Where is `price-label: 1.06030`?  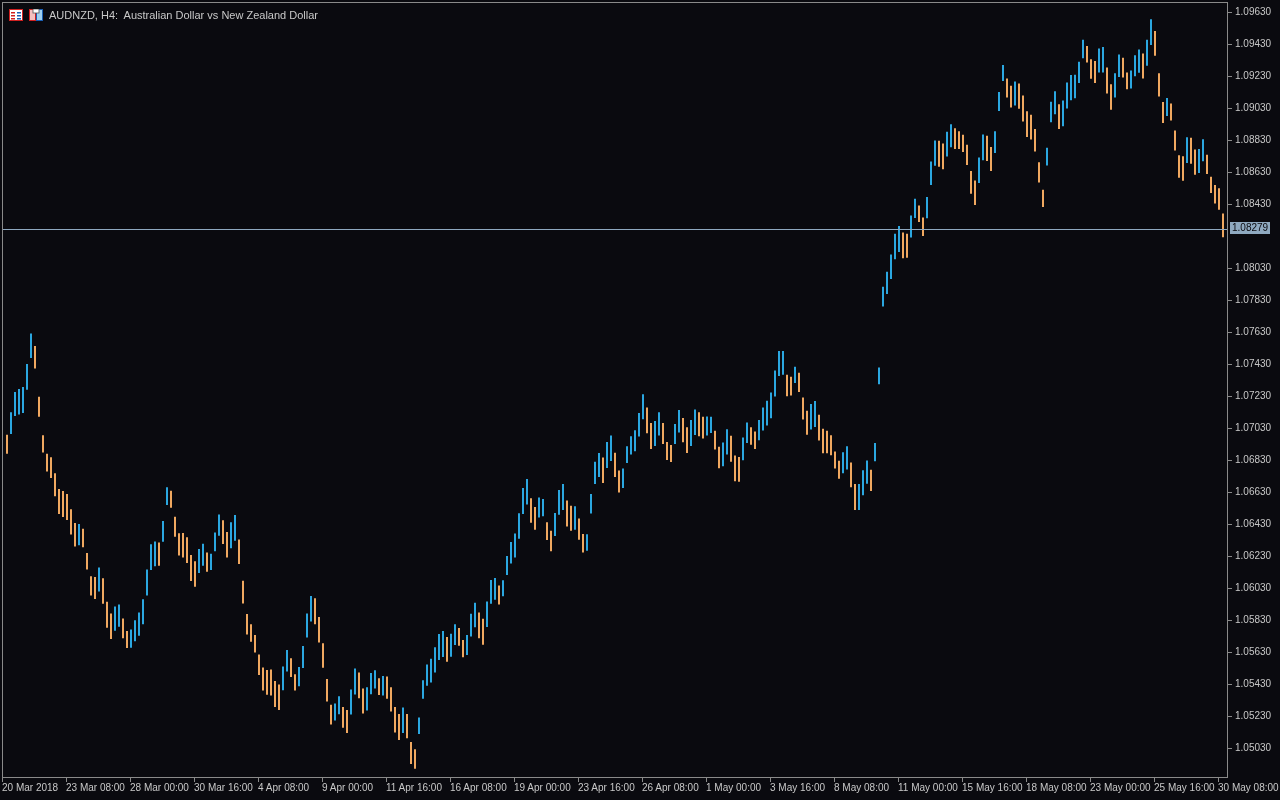 price-label: 1.06030 is located at coordinates (1253, 588).